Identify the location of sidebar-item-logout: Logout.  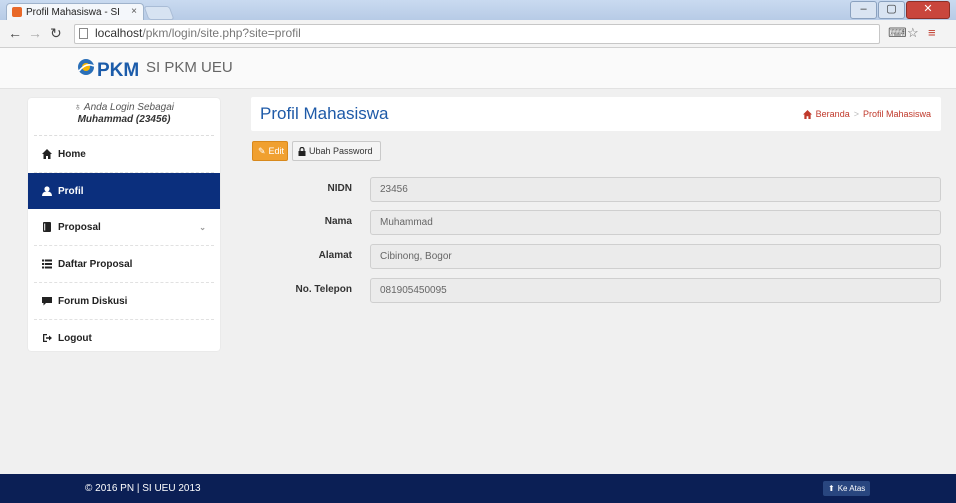
(124, 338).